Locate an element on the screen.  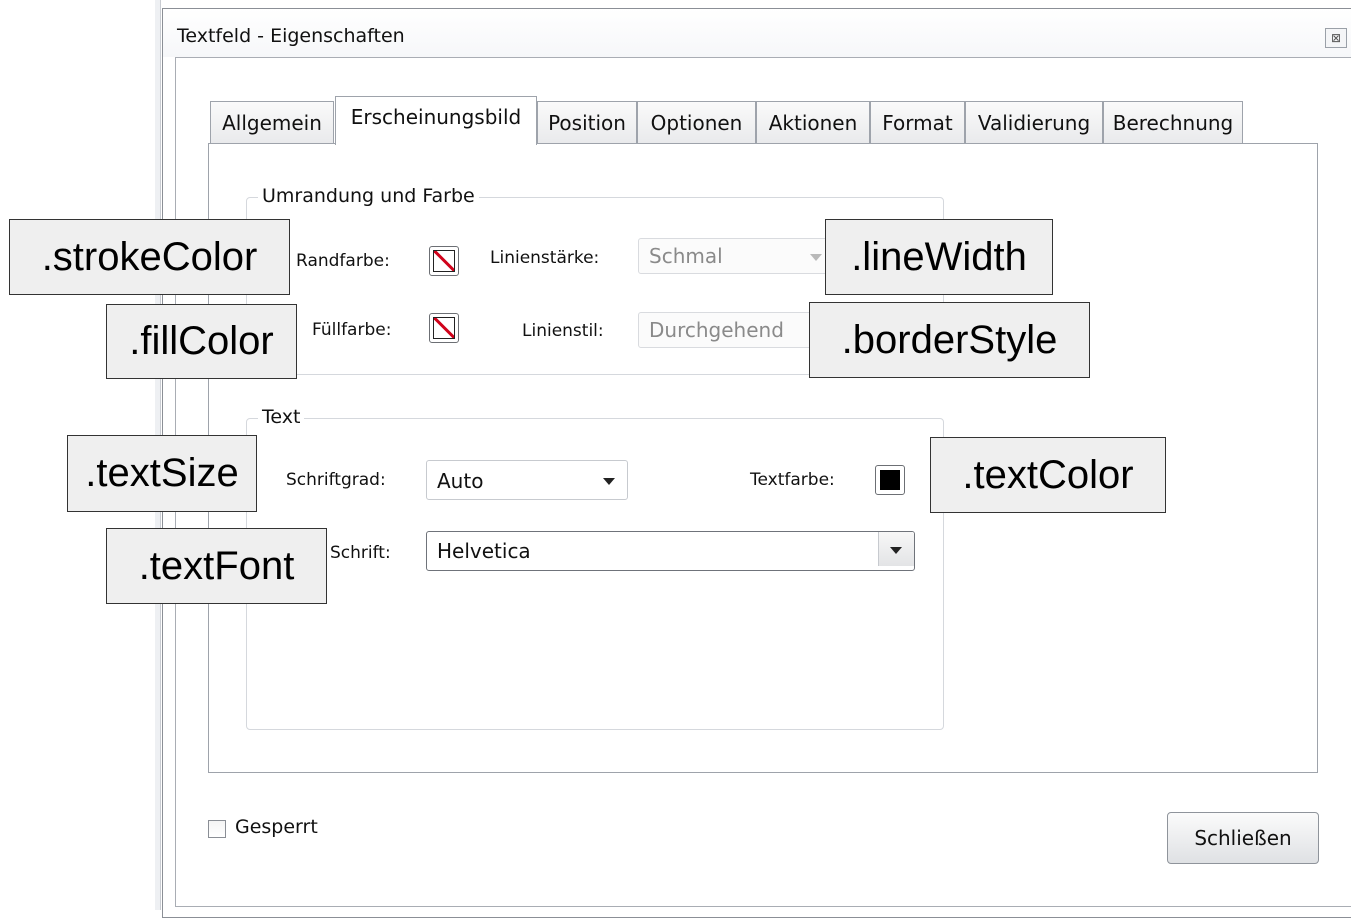
tab-aktionen: Aktionen is located at coordinates (813, 122).